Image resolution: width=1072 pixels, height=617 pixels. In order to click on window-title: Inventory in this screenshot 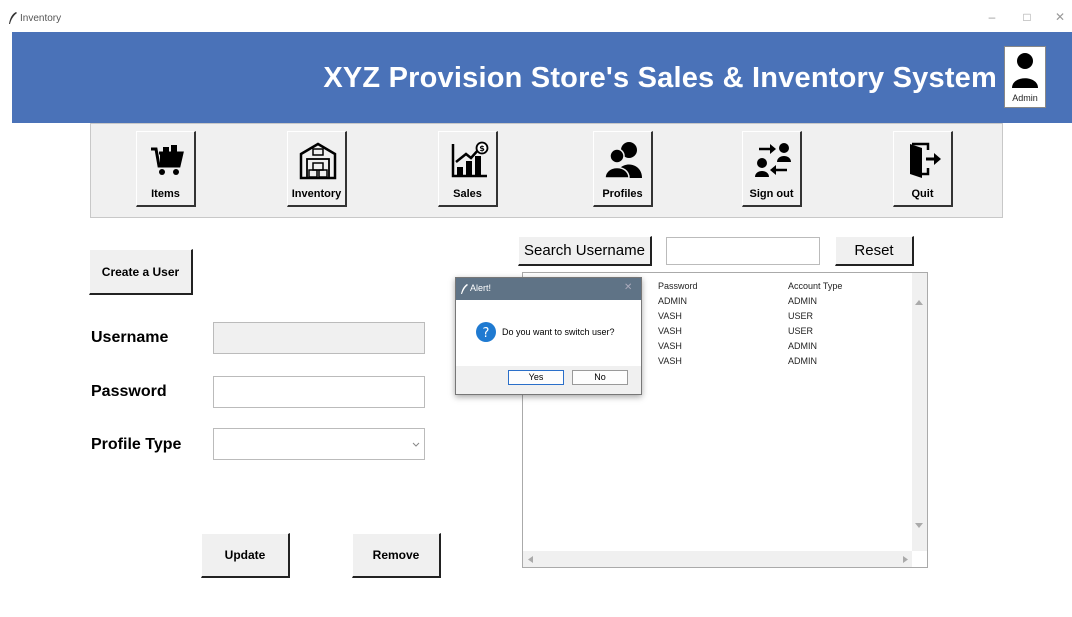, I will do `click(41, 18)`.